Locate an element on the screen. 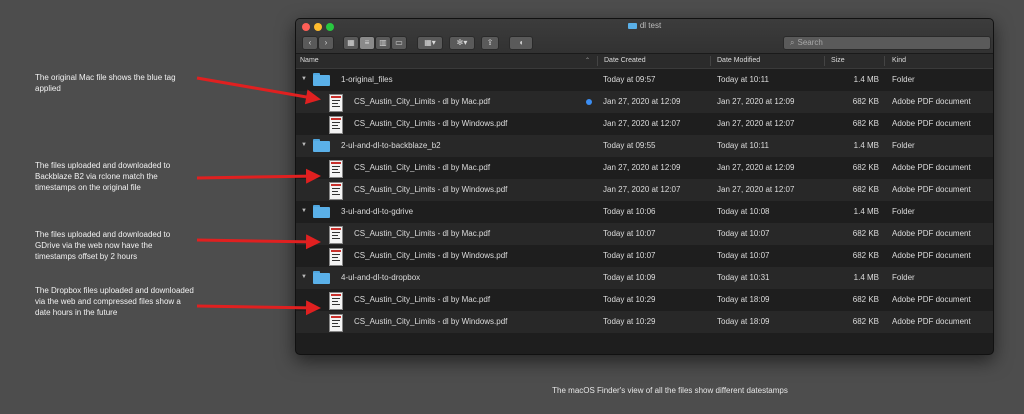 The height and width of the screenshot is (414, 1024). group-button: ▦▾ is located at coordinates (430, 43).